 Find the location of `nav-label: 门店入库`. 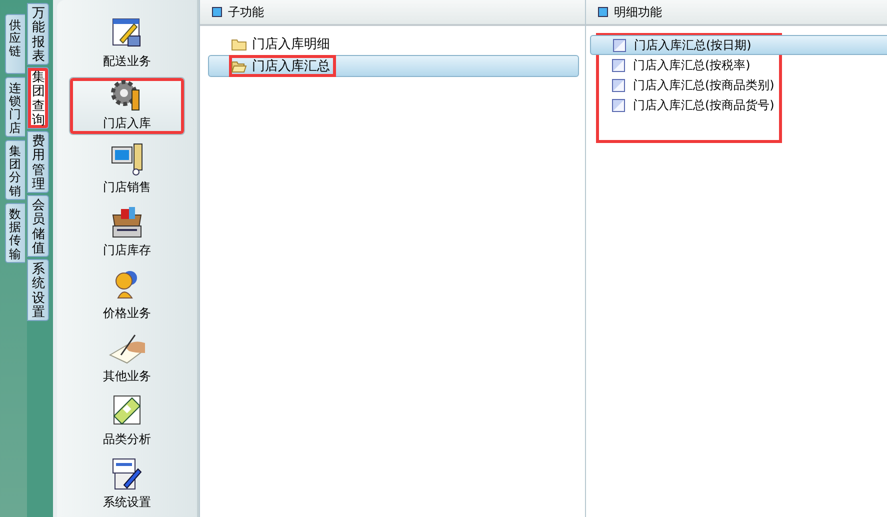

nav-label: 门店入库 is located at coordinates (127, 123).